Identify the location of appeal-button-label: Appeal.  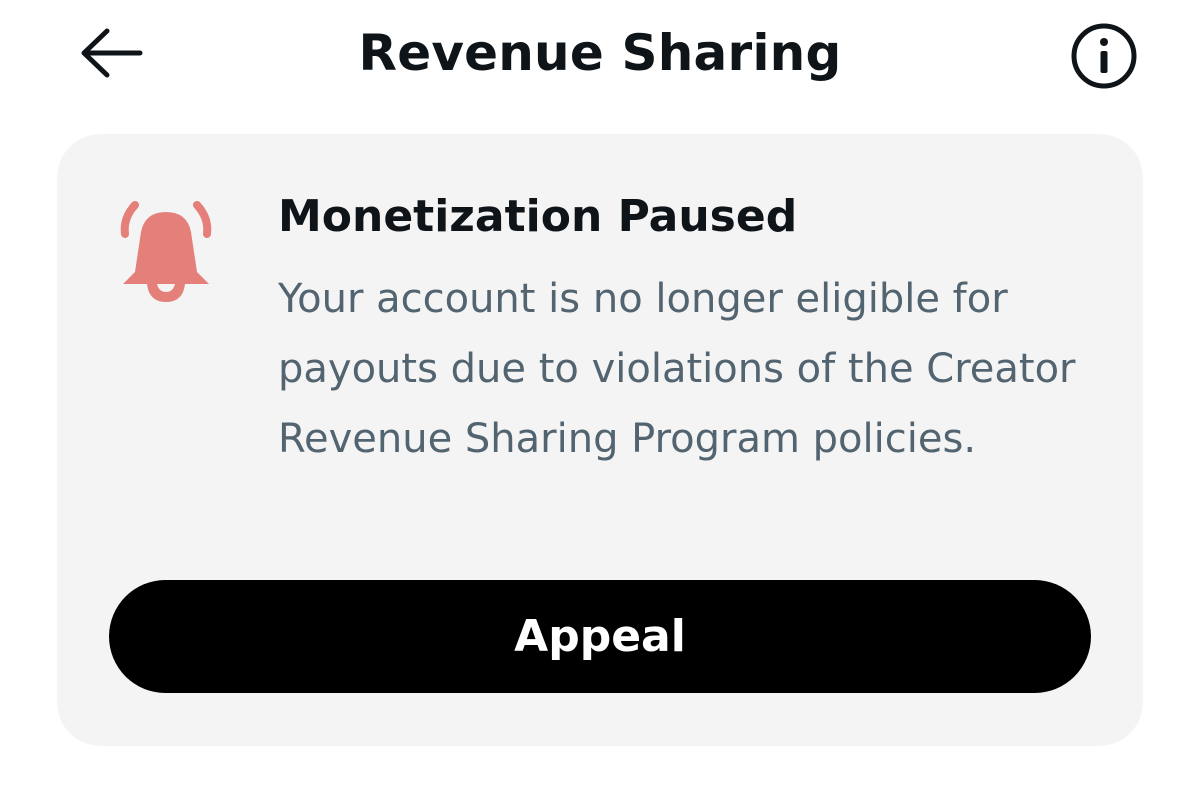
(600, 636).